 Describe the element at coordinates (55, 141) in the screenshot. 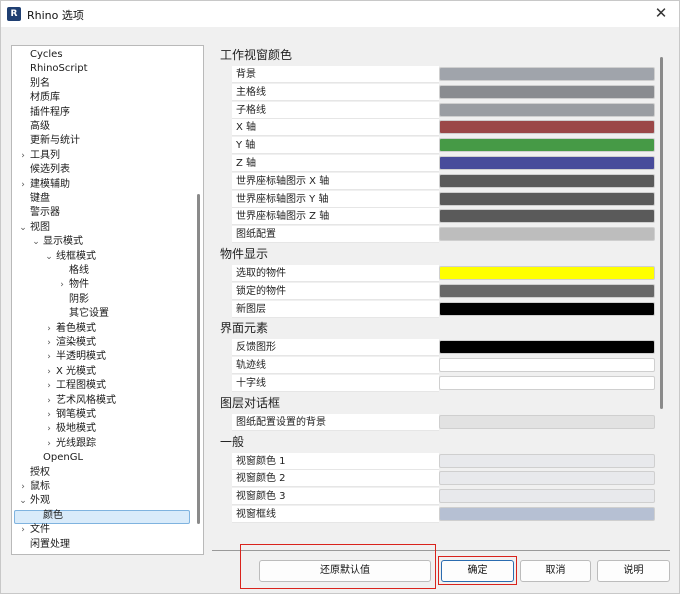

I see `tree-item: 更新与统计` at that location.